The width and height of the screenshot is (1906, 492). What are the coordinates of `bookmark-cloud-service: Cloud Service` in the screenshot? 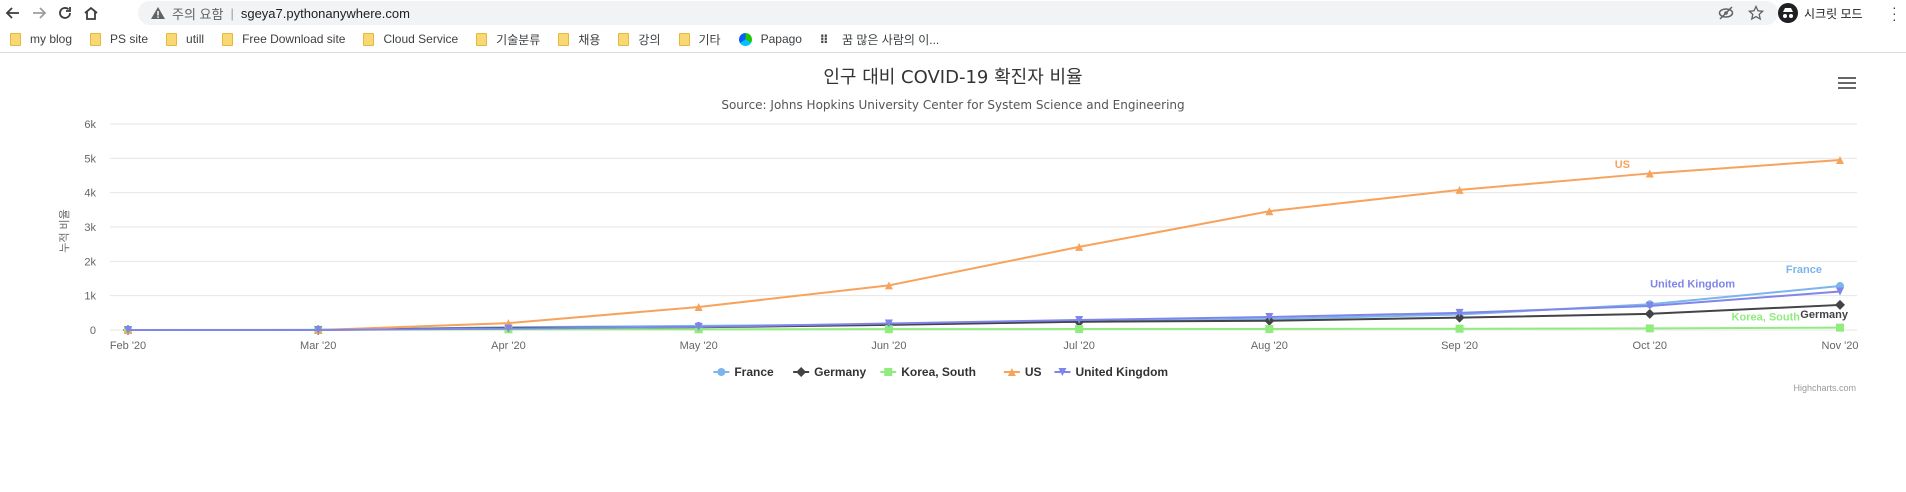 It's located at (410, 39).